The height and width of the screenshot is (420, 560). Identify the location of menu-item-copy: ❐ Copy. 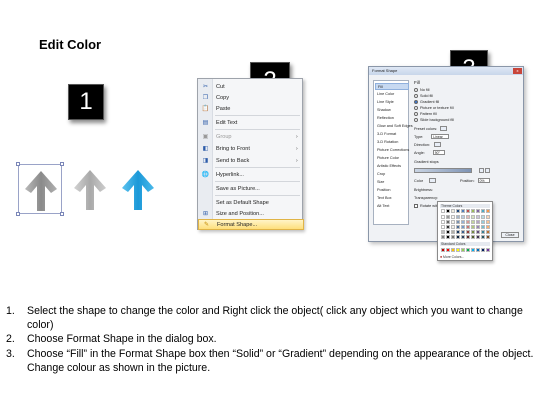
(251, 97).